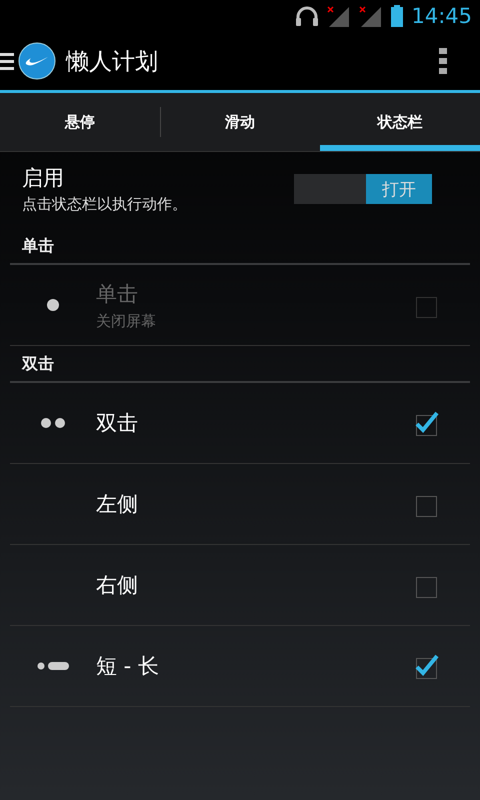  What do you see at coordinates (53, 423) in the screenshot?
I see `double-dot-icon` at bounding box center [53, 423].